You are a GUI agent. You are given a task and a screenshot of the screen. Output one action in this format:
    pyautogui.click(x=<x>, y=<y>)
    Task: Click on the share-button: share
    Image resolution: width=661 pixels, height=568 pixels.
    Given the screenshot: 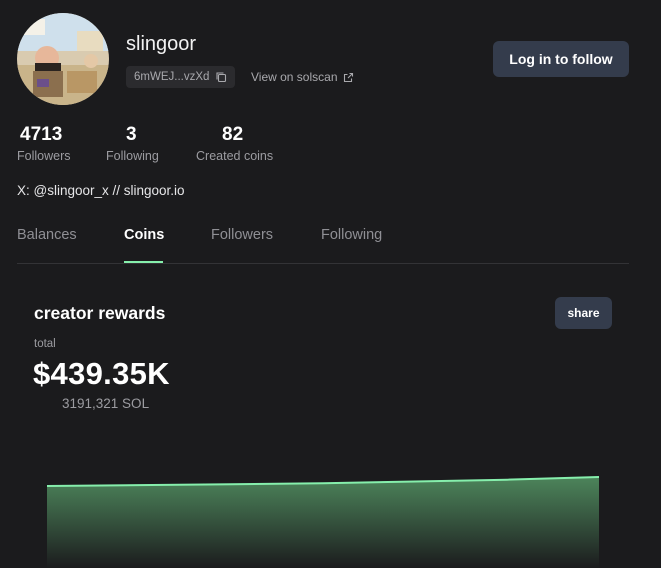 What is the action you would take?
    pyautogui.click(x=583, y=313)
    